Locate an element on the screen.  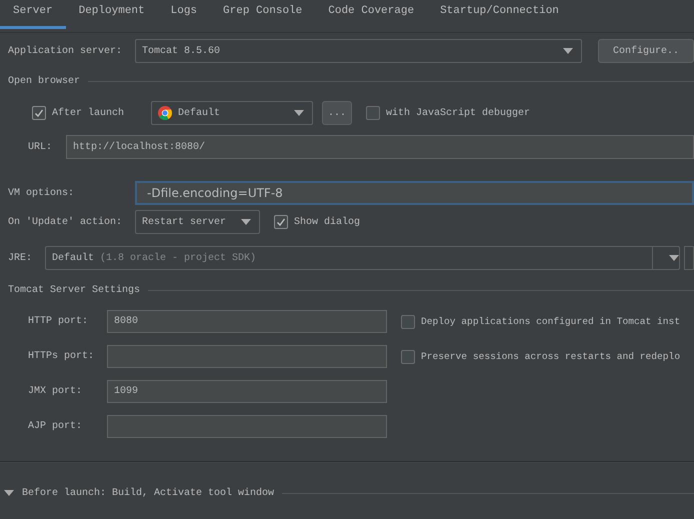
field-label: JRE: is located at coordinates (21, 258).